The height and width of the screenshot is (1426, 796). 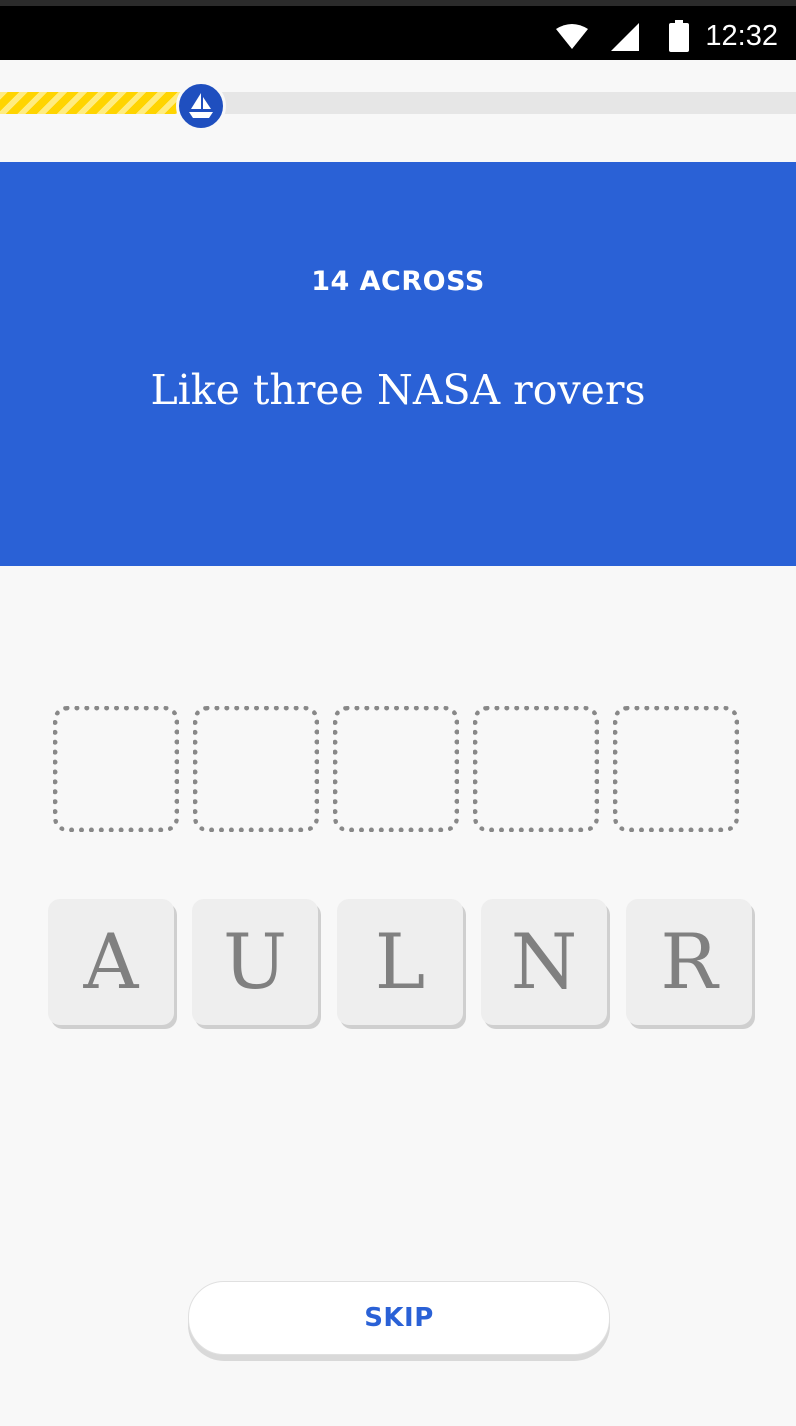 I want to click on answer-slots, so click(x=398, y=769).